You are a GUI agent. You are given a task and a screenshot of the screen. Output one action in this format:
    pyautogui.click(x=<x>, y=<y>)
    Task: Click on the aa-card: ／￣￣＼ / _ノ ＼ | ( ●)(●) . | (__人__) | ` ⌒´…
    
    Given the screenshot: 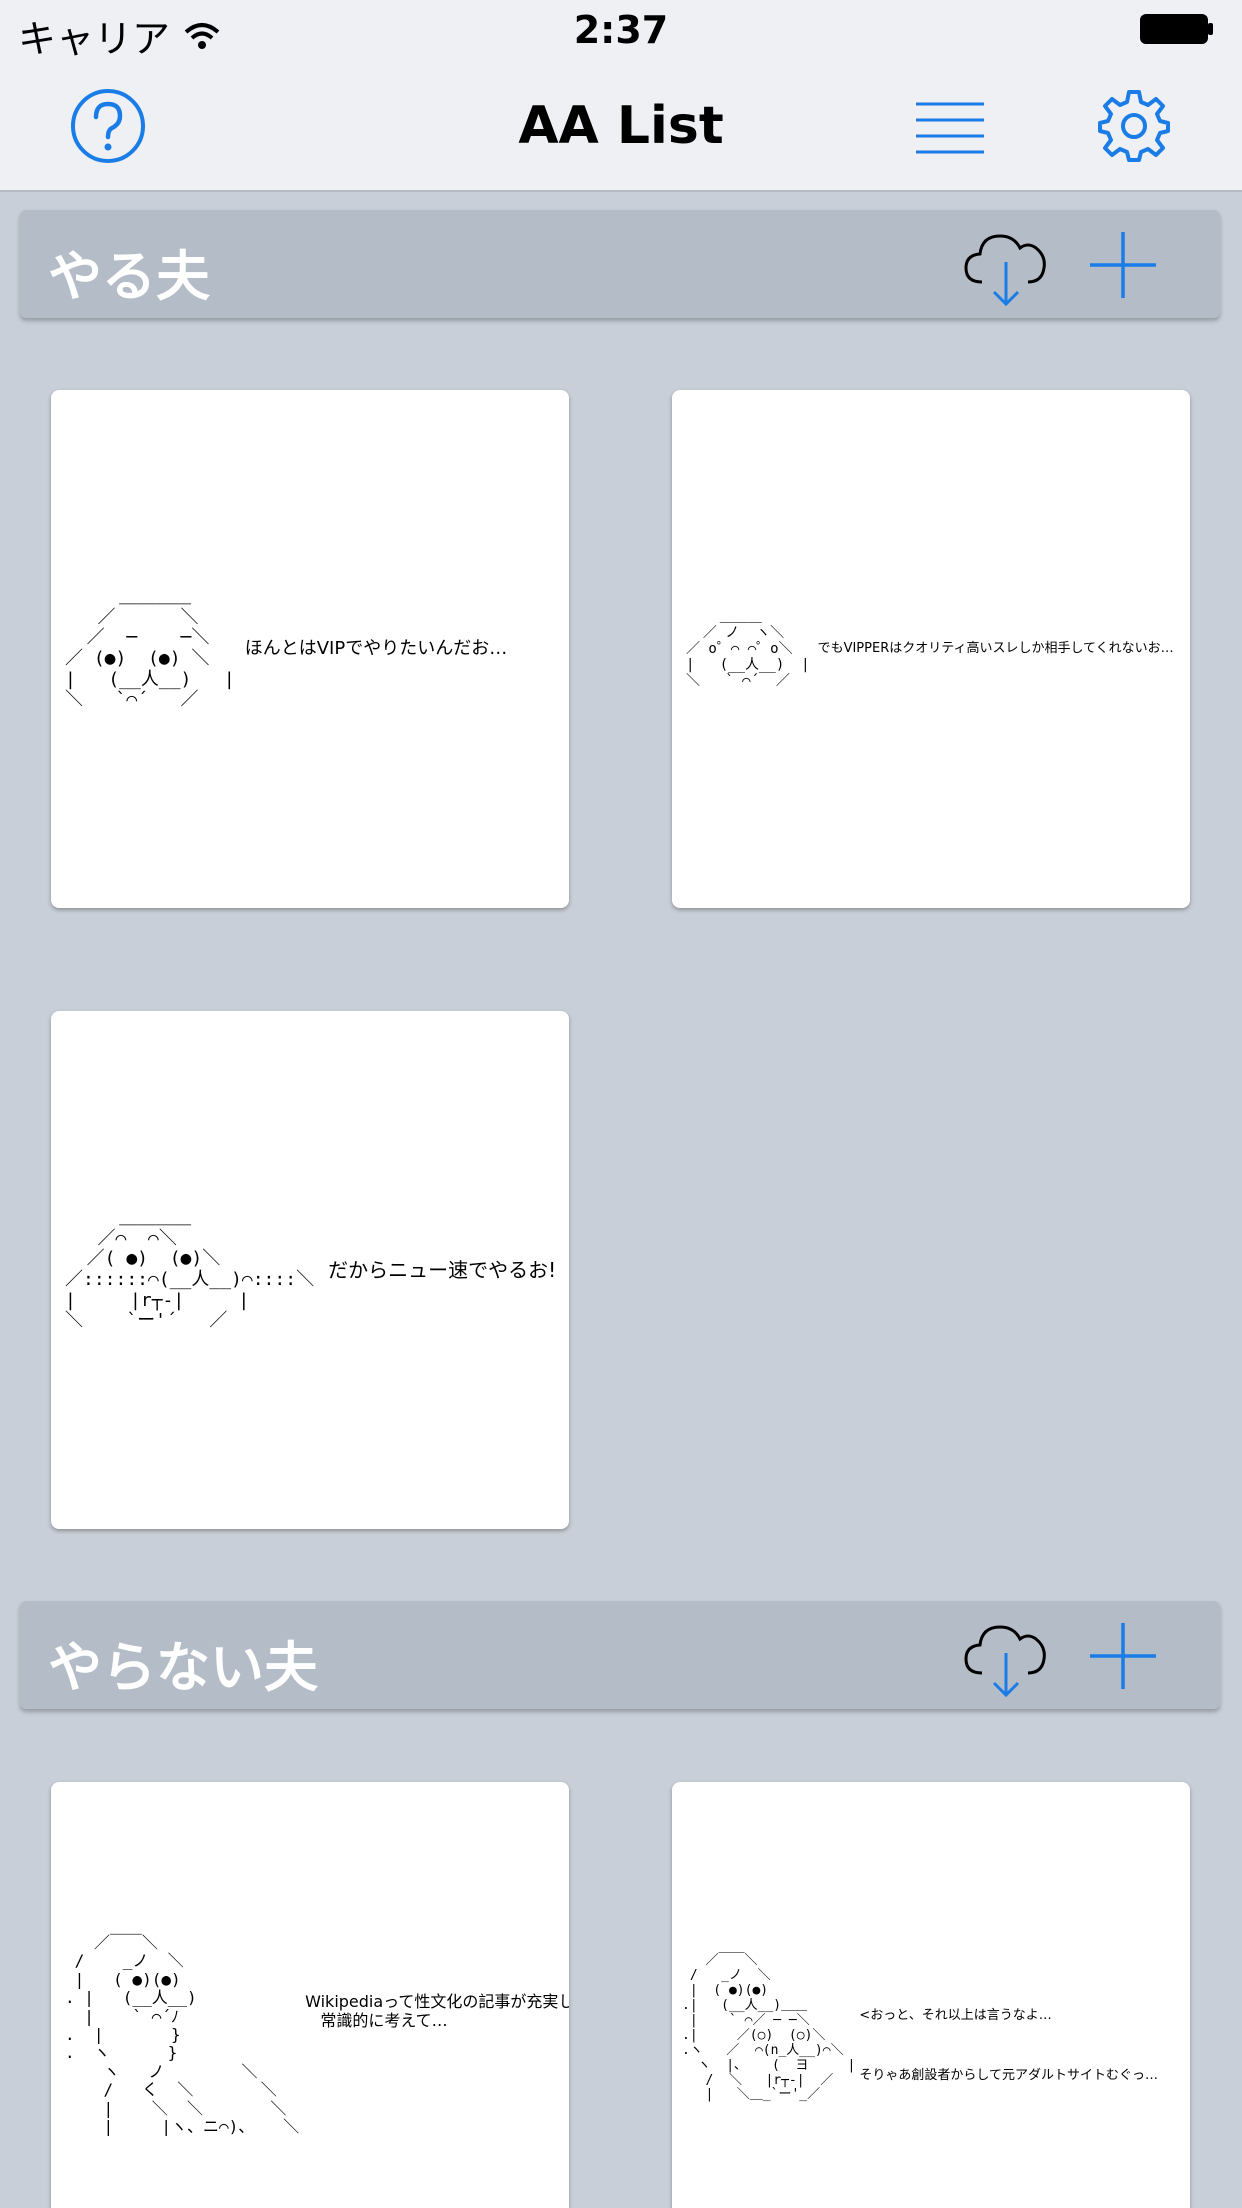 What is the action you would take?
    pyautogui.click(x=310, y=1995)
    